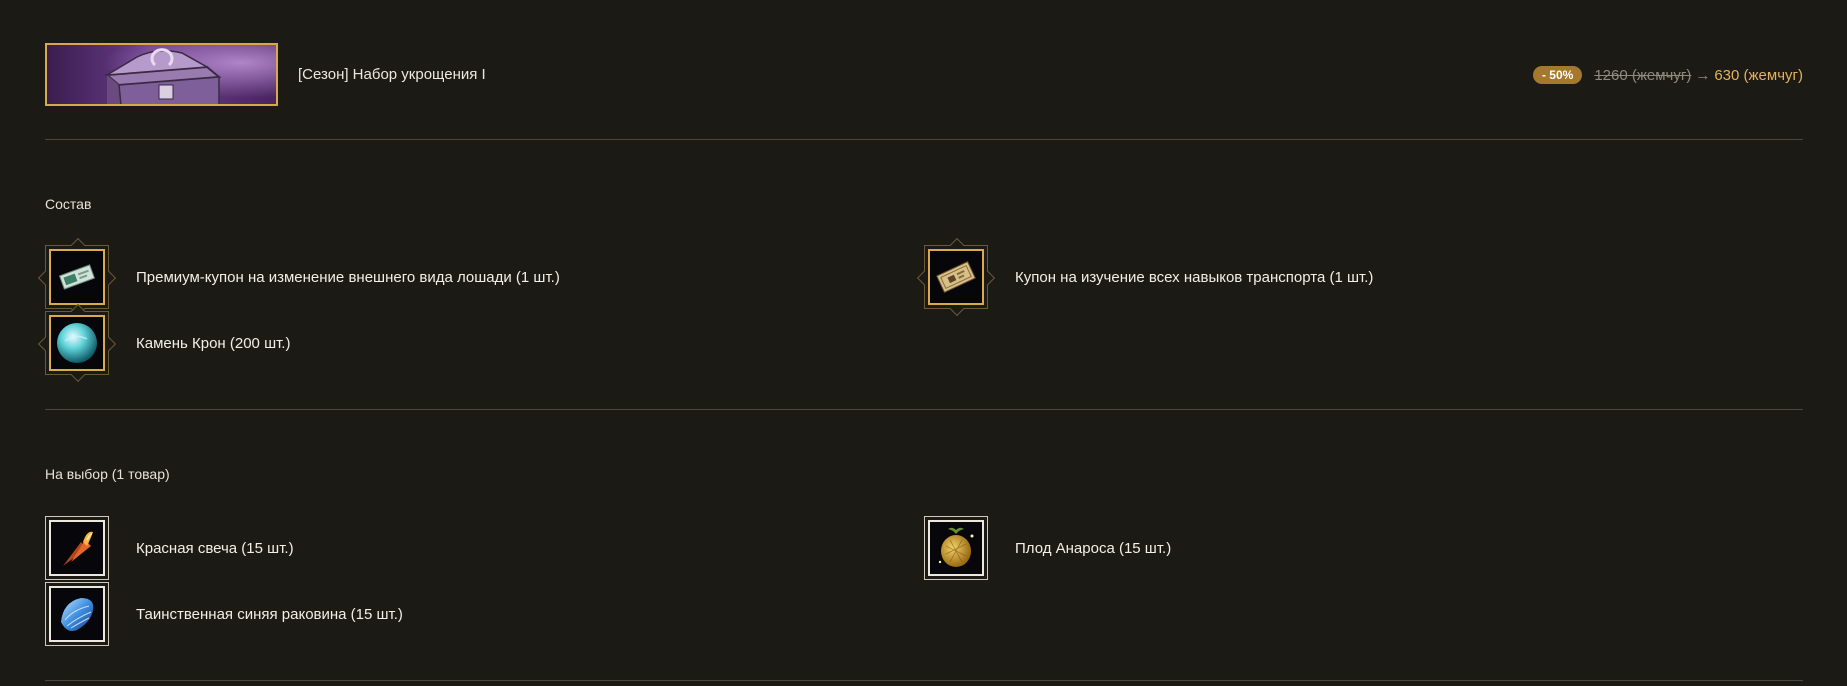 The image size is (1847, 686). Describe the element at coordinates (269, 614) in the screenshot. I see `item-label: Таинственная синяя раковина (15 шт.)` at that location.